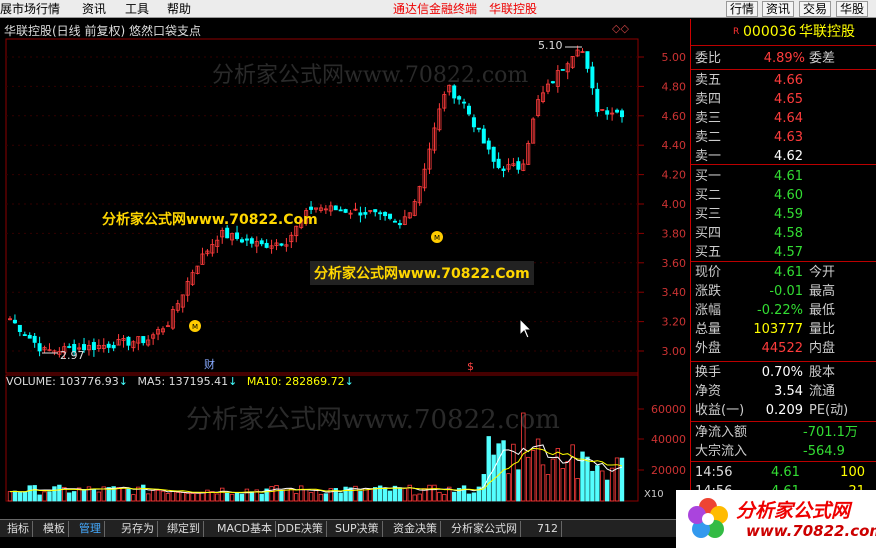 The height and width of the screenshot is (548, 876). What do you see at coordinates (783, 156) in the screenshot?
I see `sell-level-1: 卖一 4.62` at bounding box center [783, 156].